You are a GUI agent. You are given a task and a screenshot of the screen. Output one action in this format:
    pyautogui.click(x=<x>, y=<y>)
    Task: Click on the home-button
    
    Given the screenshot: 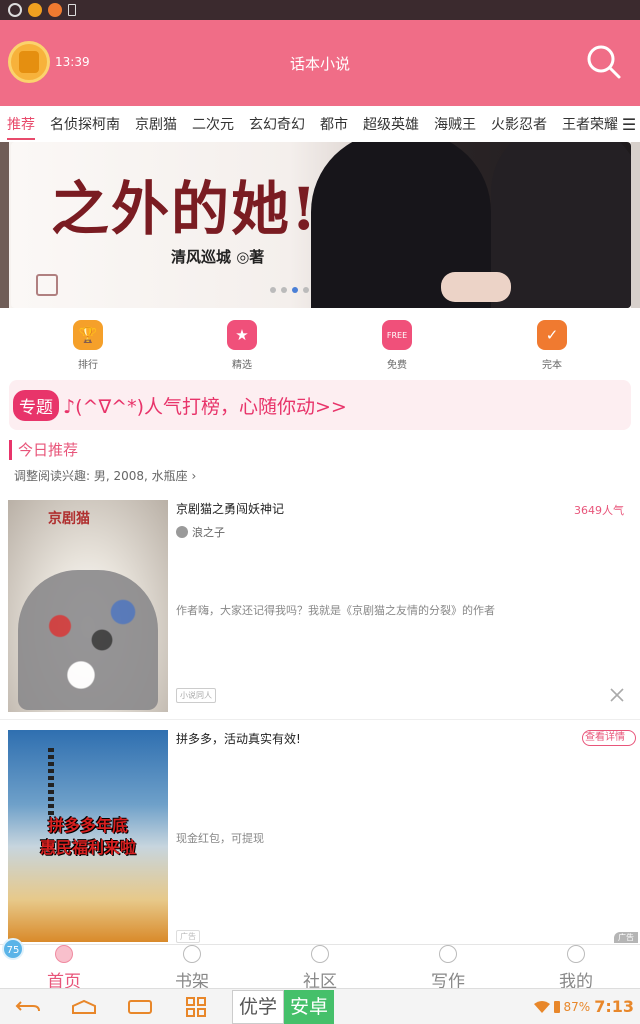 What is the action you would take?
    pyautogui.click(x=84, y=1006)
    